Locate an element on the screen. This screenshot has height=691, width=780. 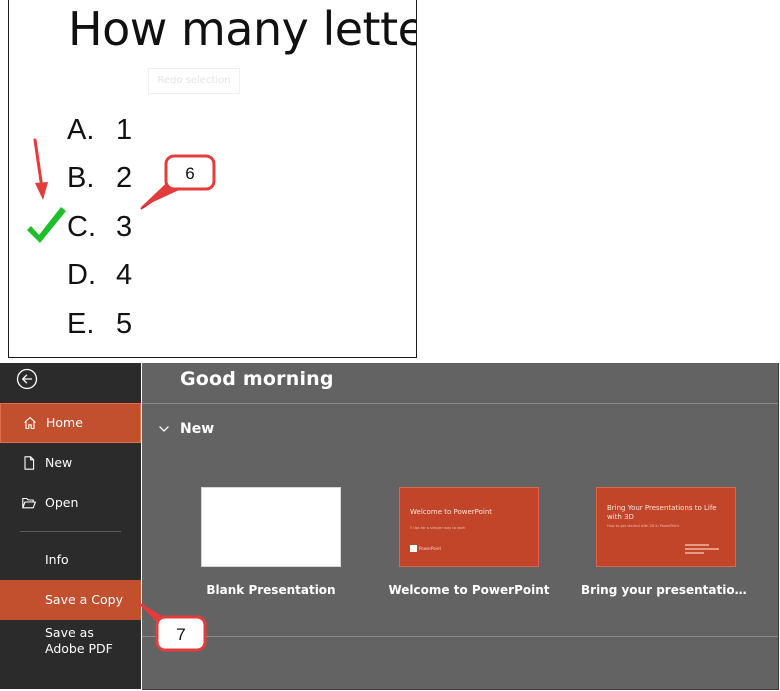
option-letter: B. is located at coordinates (81, 178).